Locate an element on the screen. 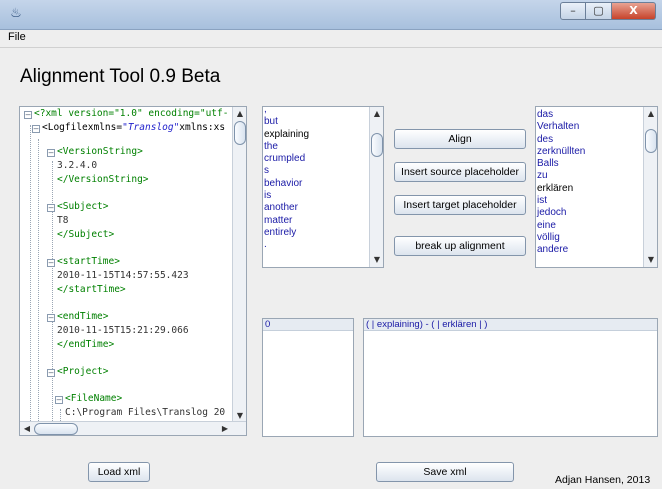 This screenshot has width=662, height=489. alignment-index-panel: 0 is located at coordinates (308, 377).